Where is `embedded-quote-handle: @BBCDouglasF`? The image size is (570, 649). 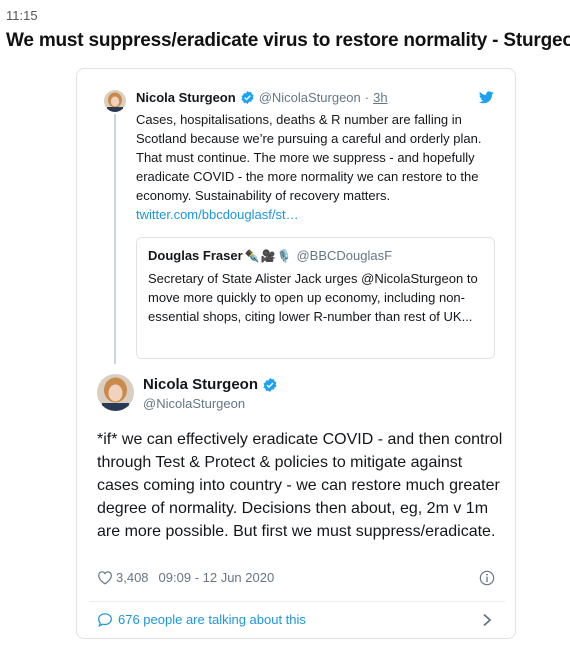
embedded-quote-handle: @BBCDouglasF is located at coordinates (344, 255).